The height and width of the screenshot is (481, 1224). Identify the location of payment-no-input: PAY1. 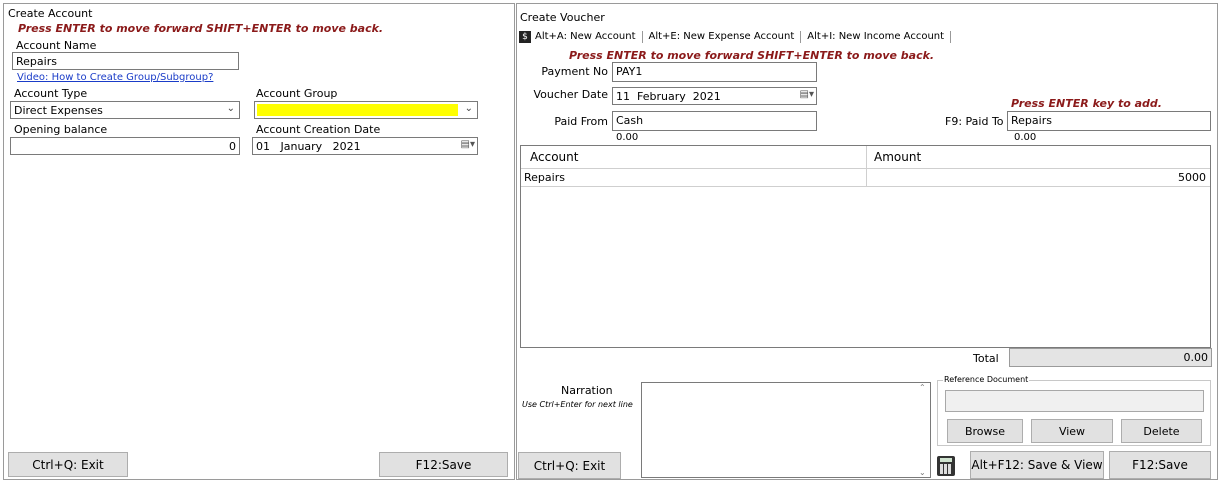
(714, 72).